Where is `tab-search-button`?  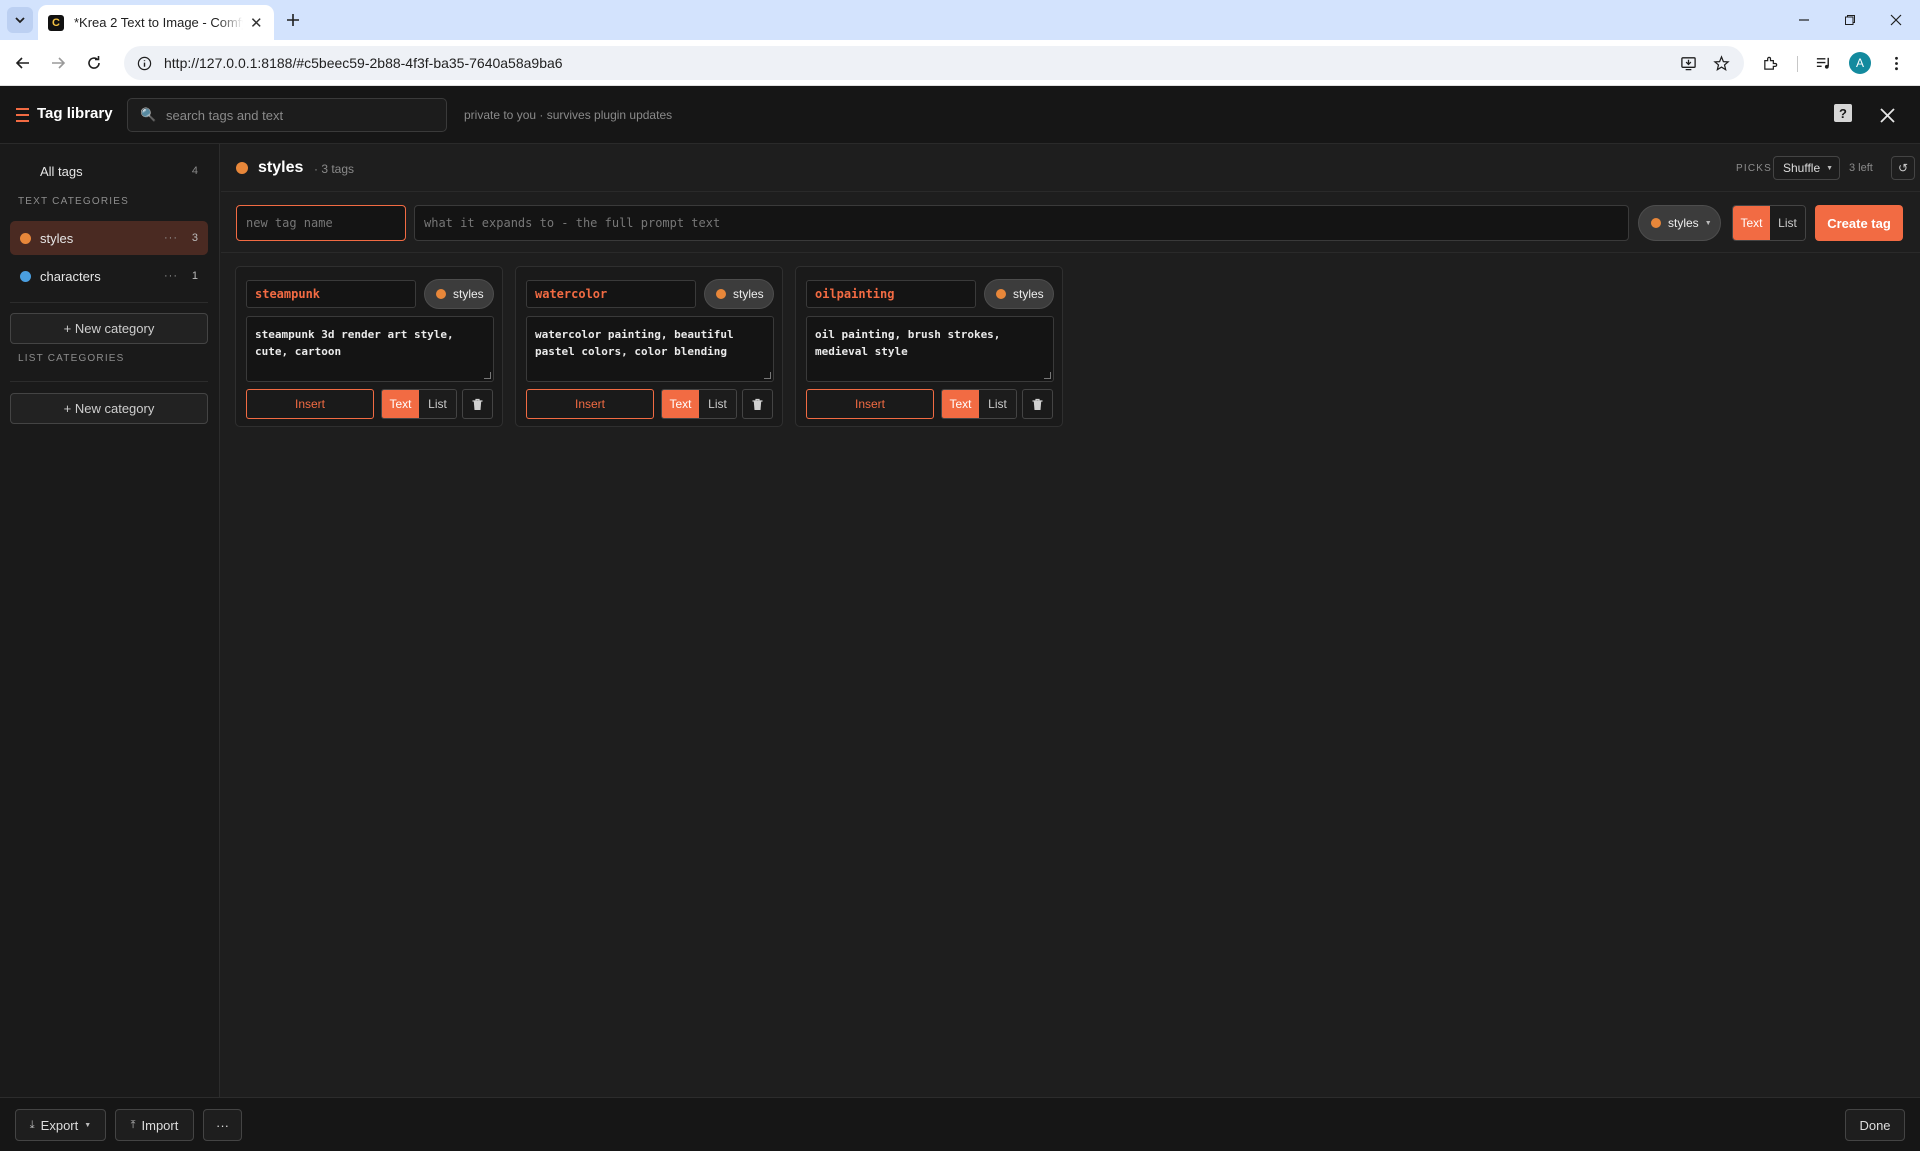
tab-search-button is located at coordinates (20, 20).